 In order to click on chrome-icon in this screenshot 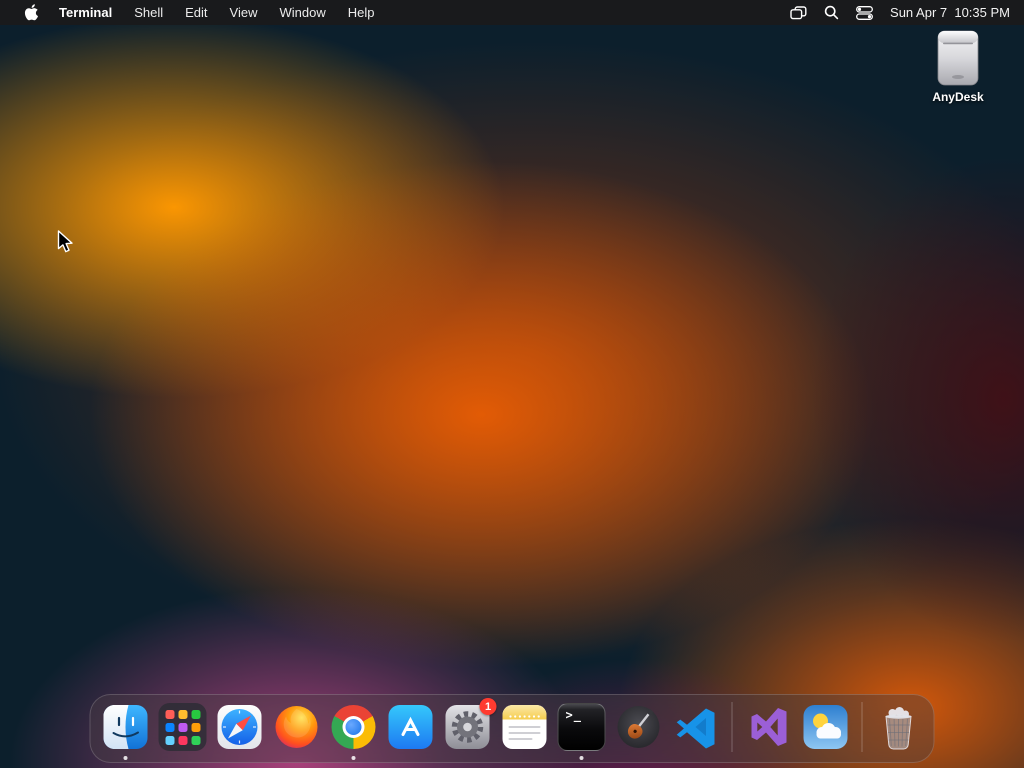, I will do `click(353, 727)`.